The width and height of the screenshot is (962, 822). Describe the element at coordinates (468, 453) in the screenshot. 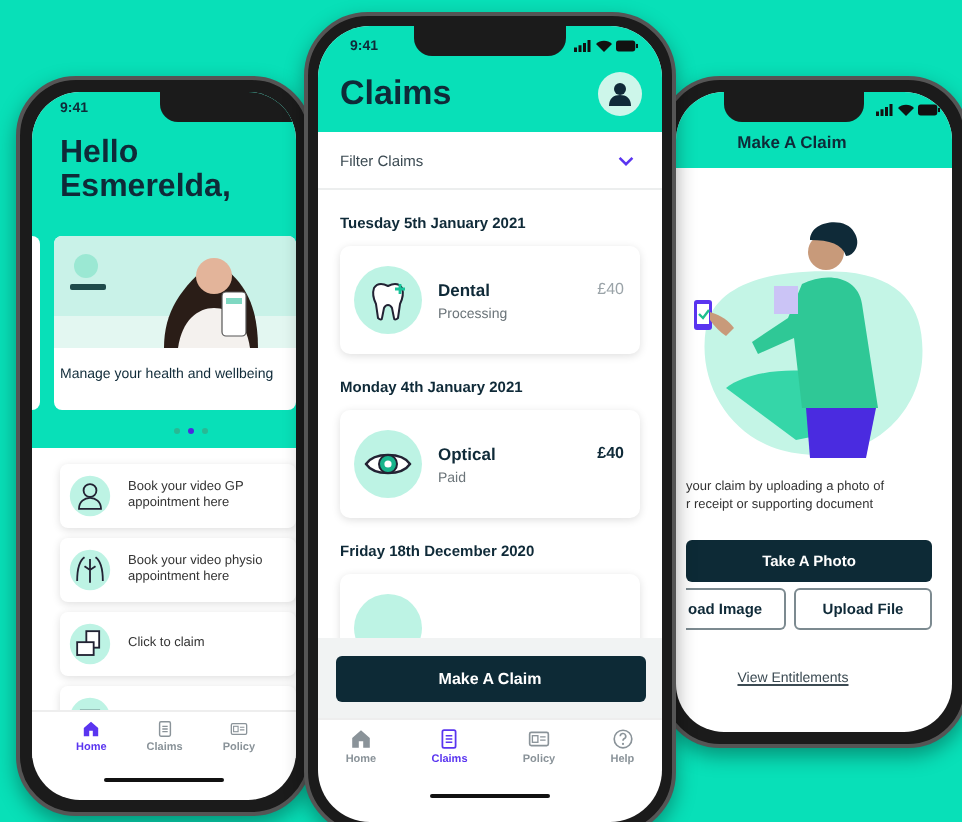

I see `claim-type: Optical` at that location.